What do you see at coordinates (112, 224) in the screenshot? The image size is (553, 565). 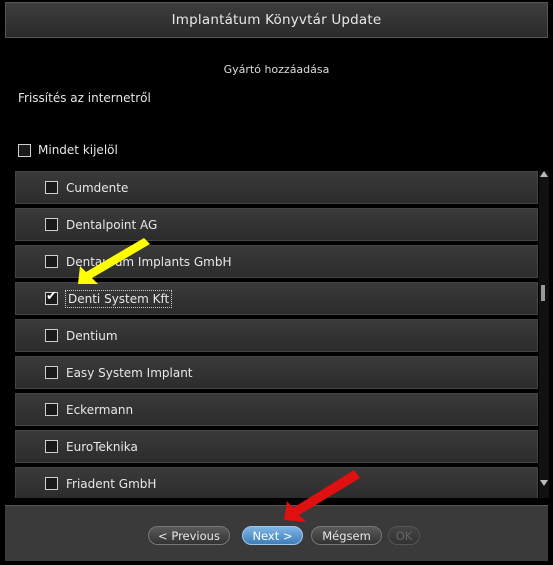 I see `manufacturer-label: Dentalpoint AG` at bounding box center [112, 224].